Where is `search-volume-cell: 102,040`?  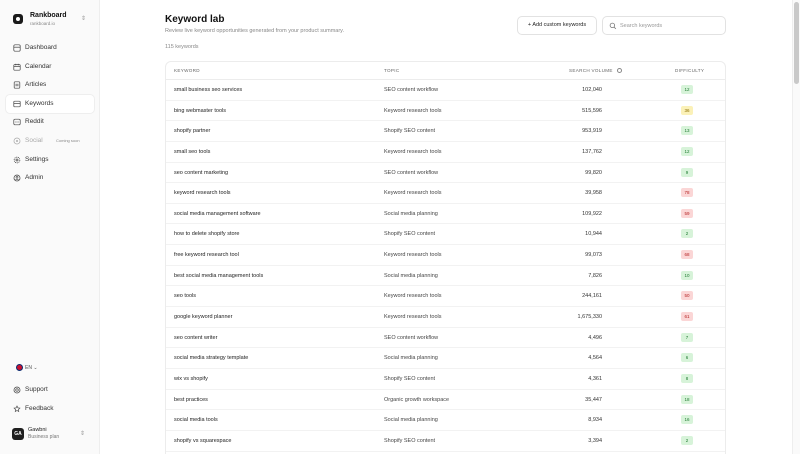
search-volume-cell: 102,040 is located at coordinates (592, 90).